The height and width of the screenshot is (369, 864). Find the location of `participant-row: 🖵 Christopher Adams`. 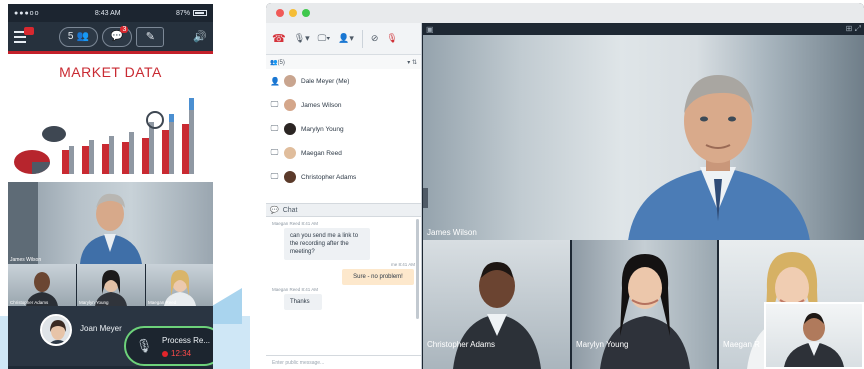

participant-row: 🖵 Christopher Adams is located at coordinates (343, 177).